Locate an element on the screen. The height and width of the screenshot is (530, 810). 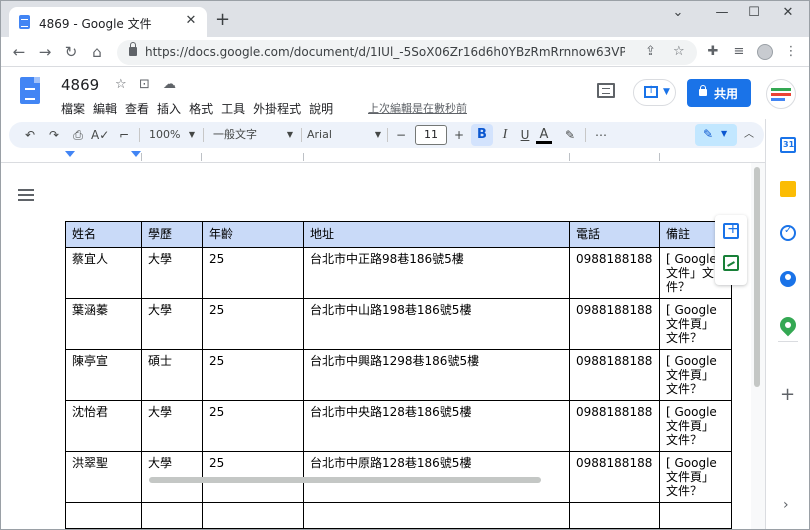
menu-file: 檔案 is located at coordinates (73, 108).